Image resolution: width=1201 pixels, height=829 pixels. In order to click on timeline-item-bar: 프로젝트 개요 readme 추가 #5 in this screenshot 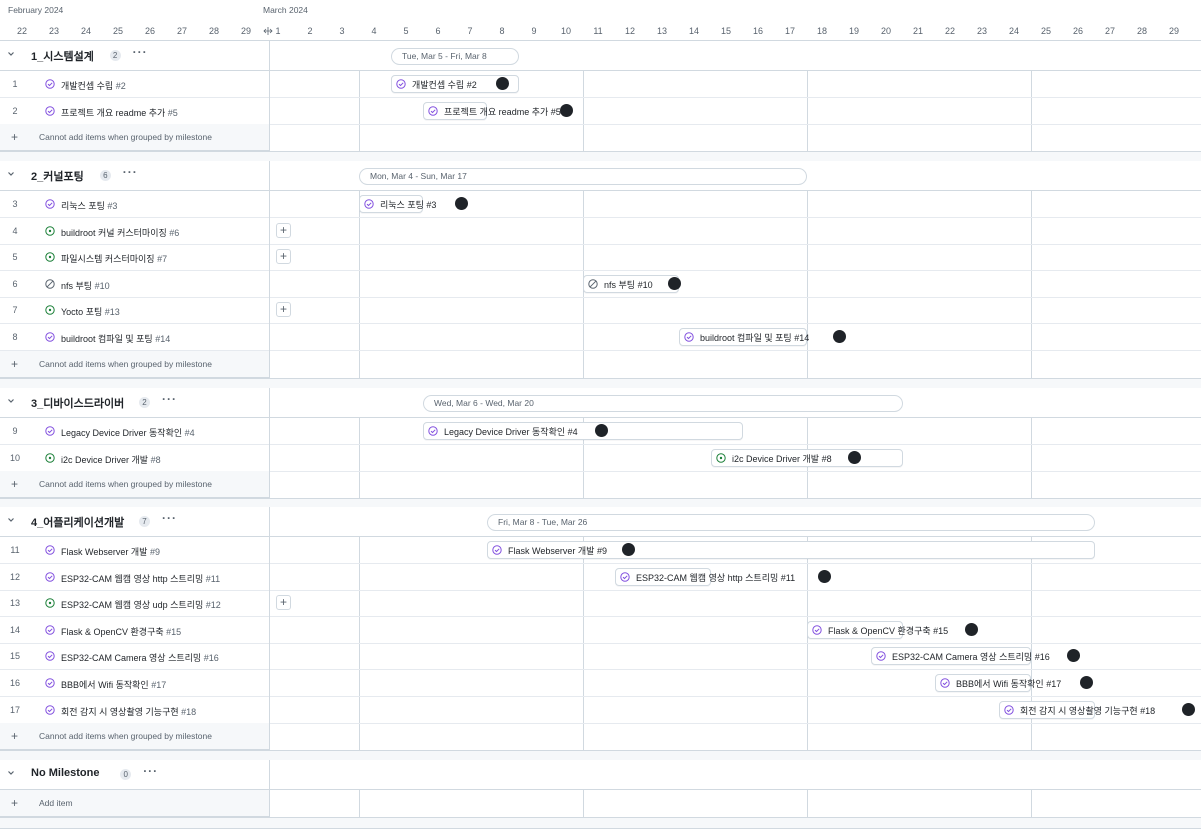, I will do `click(492, 110)`.